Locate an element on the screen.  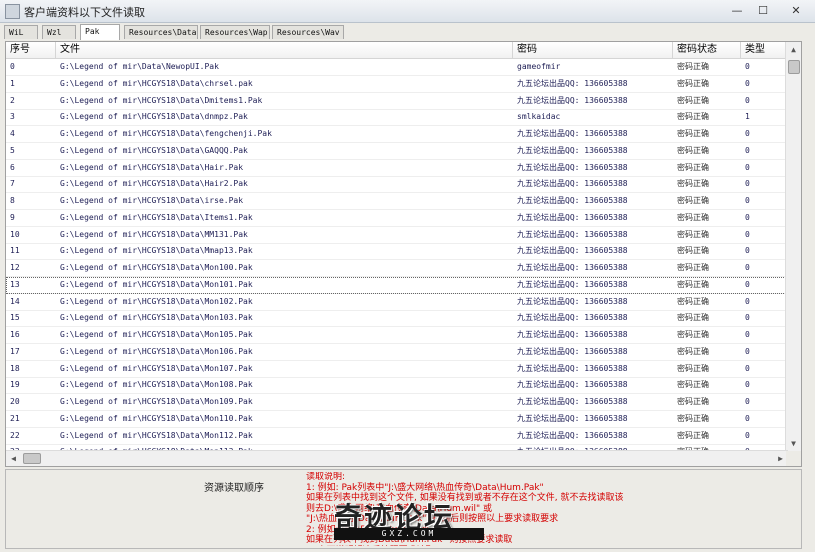
row-file-path: G:\Legend of mir\HCGYS18\Data\GAQQQ.Pak is located at coordinates (154, 150).